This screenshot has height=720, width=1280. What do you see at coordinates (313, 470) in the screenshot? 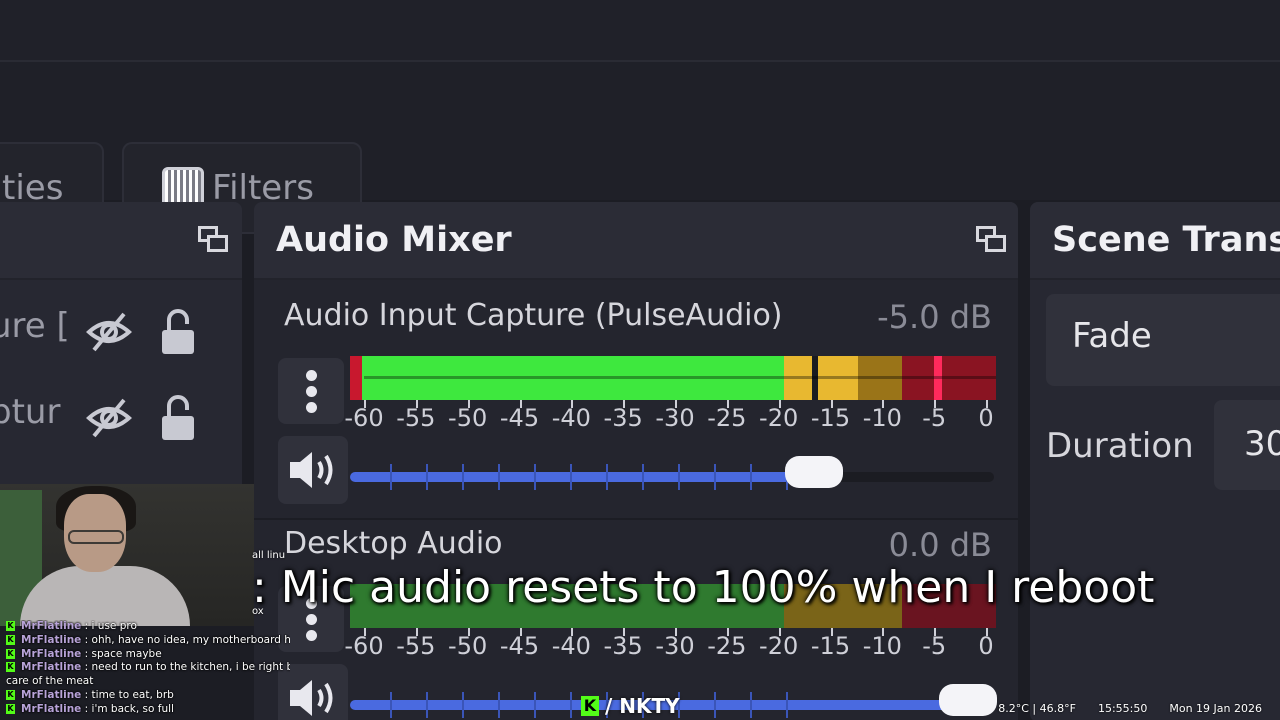
I see `speaker-icon` at bounding box center [313, 470].